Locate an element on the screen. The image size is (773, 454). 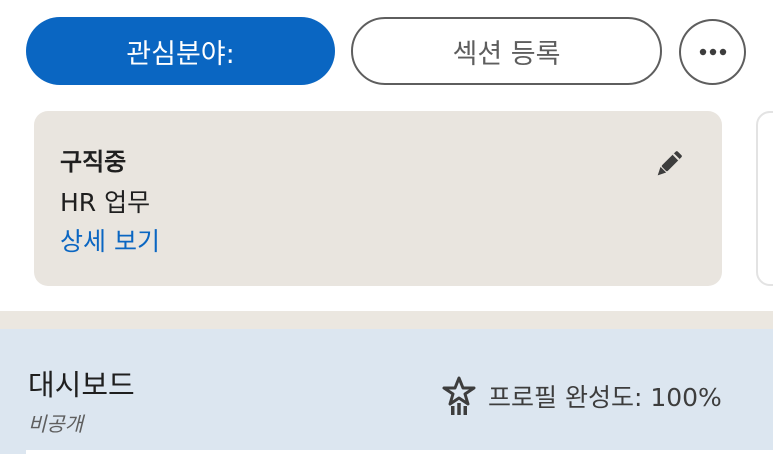
view-details-link: 상세 보기 is located at coordinates (110, 240).